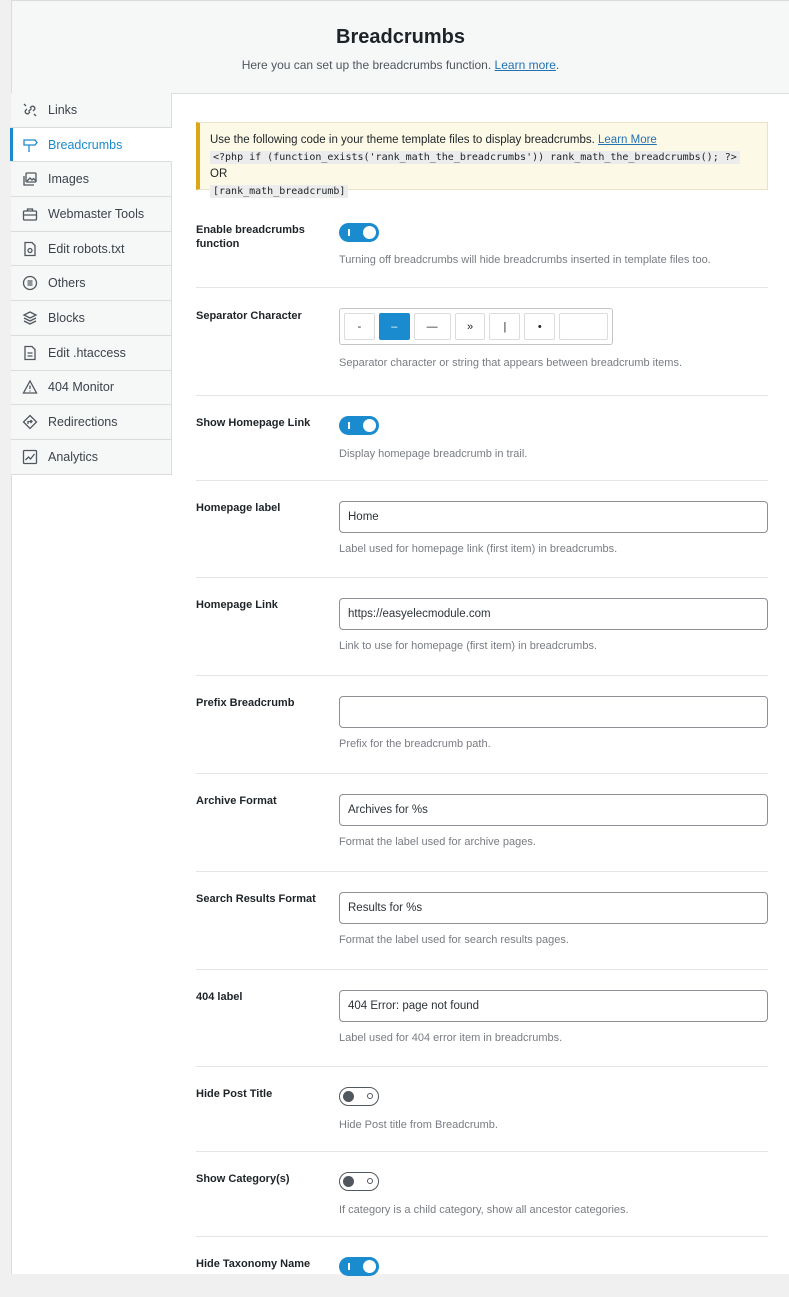 The height and width of the screenshot is (1297, 789). I want to click on setting-description: Format the label used for archive pages., so click(437, 842).